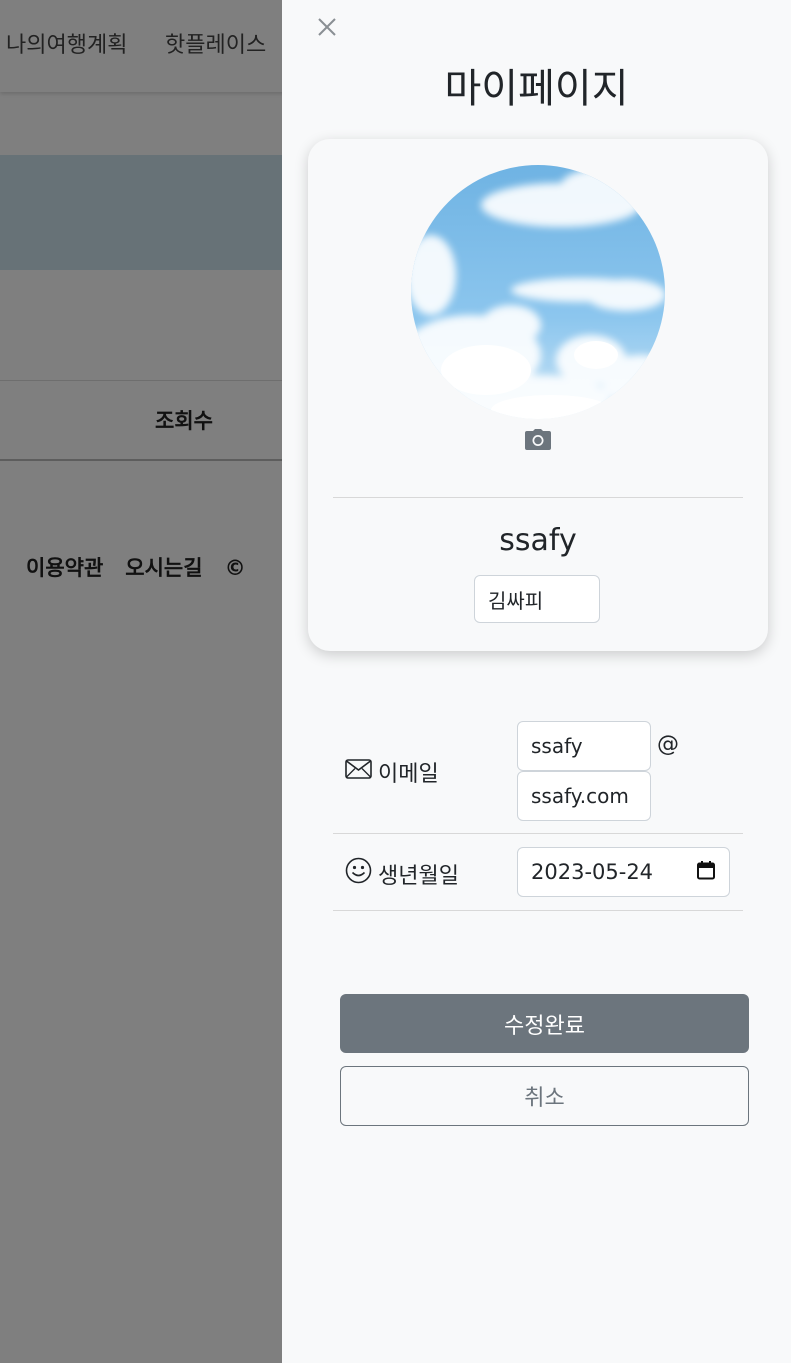 The width and height of the screenshot is (791, 1363). What do you see at coordinates (358, 772) in the screenshot?
I see `envelope-icon` at bounding box center [358, 772].